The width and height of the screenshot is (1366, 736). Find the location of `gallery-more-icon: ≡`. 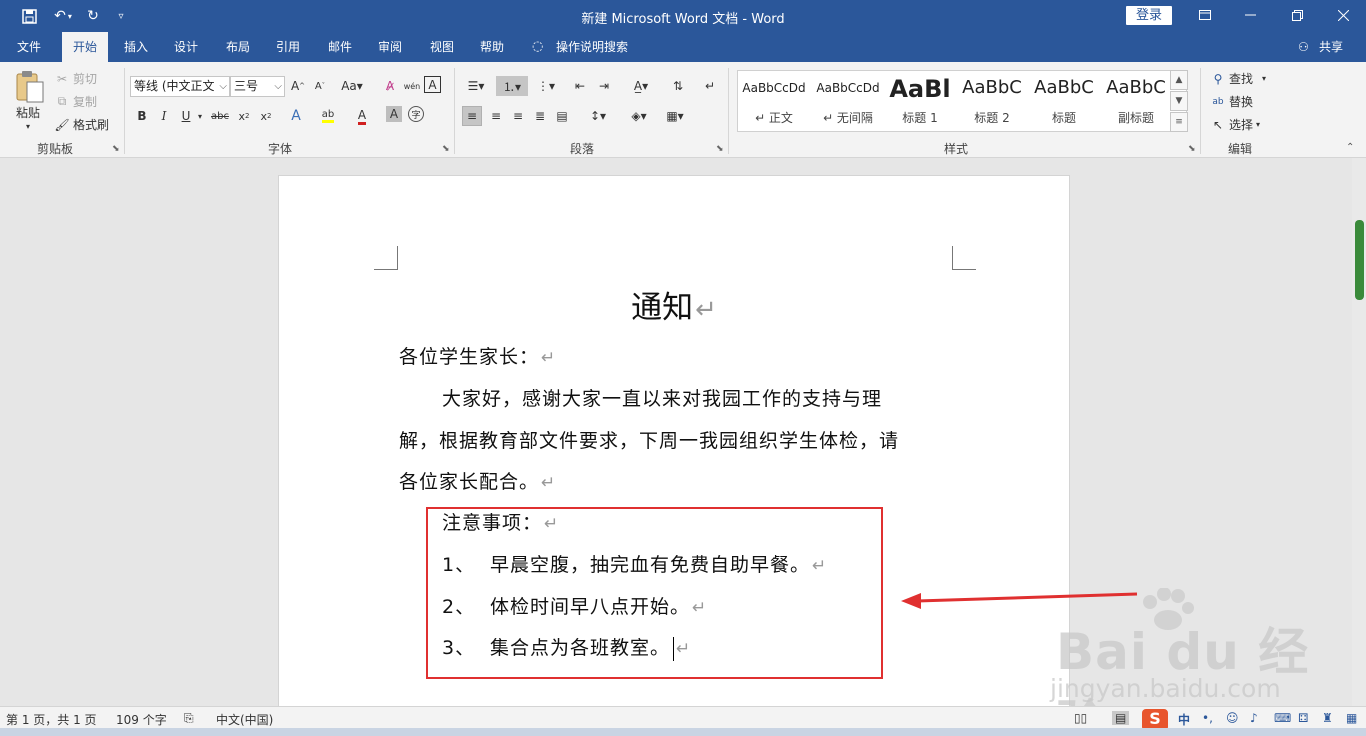

gallery-more-icon: ≡ is located at coordinates (1179, 122).